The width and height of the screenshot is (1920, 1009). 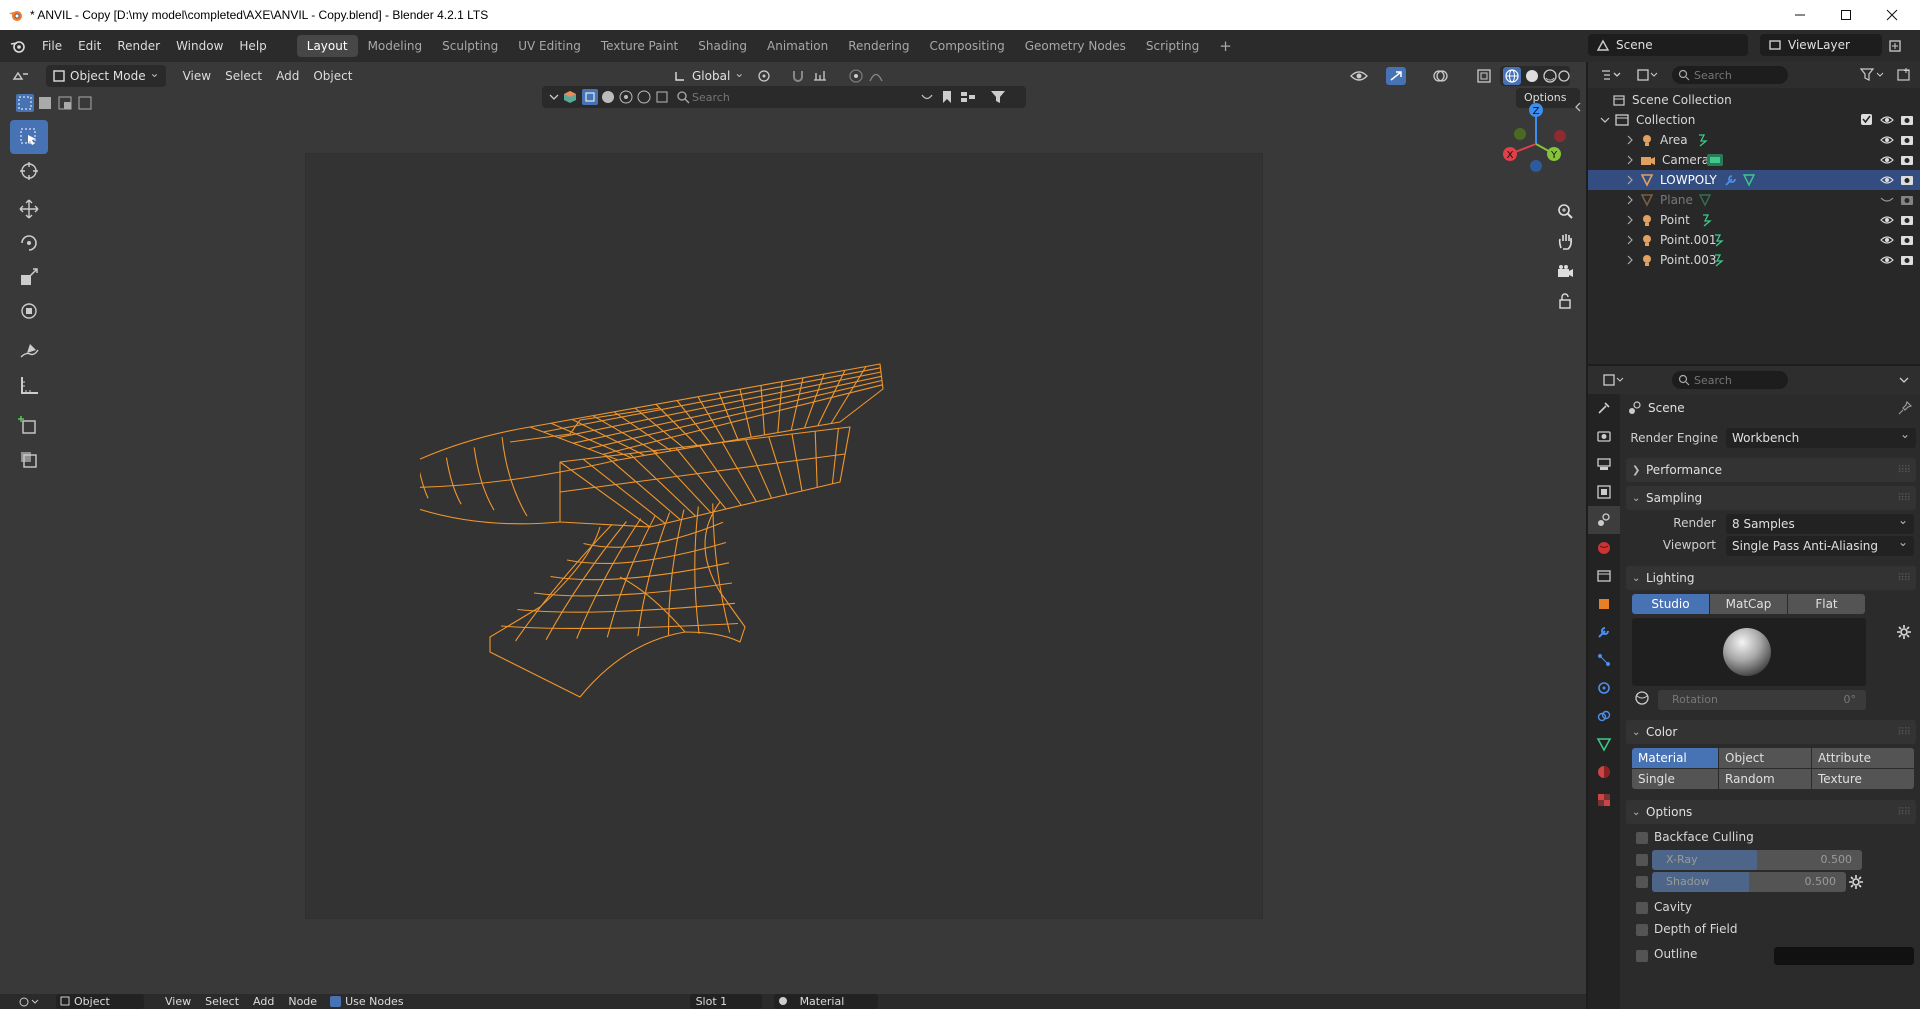 What do you see at coordinates (29, 243) in the screenshot?
I see `tool-rotate` at bounding box center [29, 243].